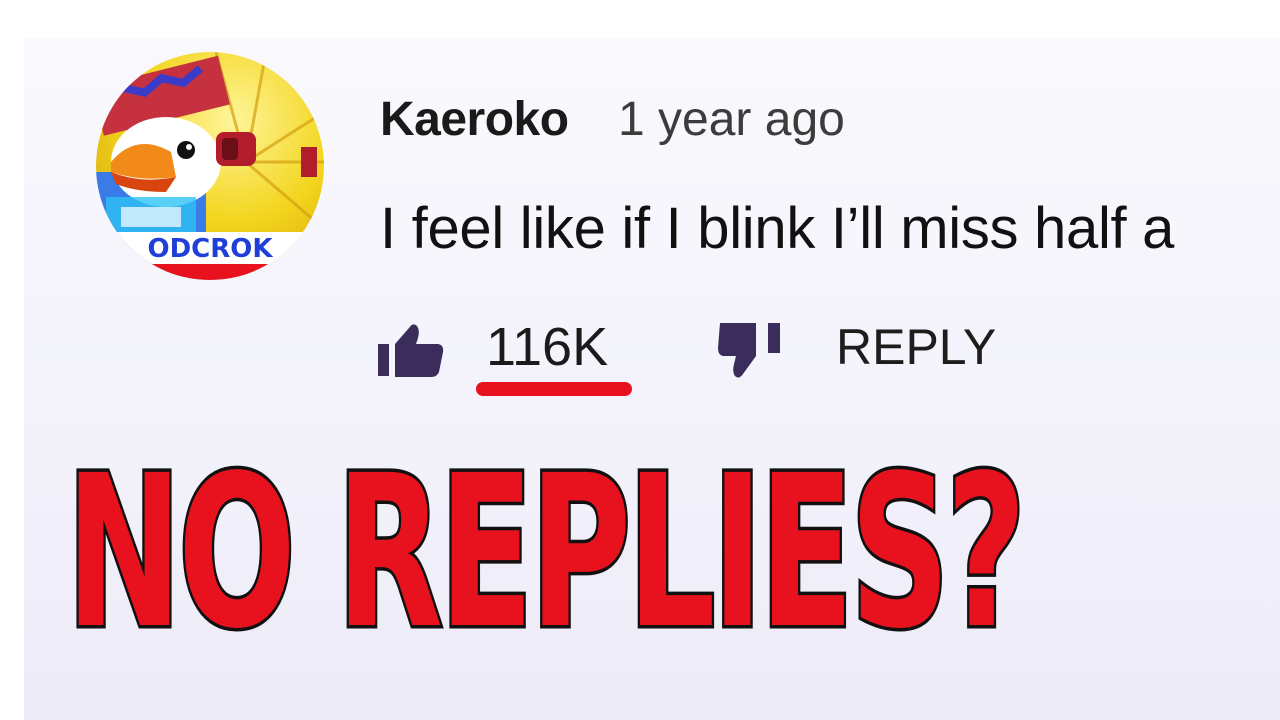 The image size is (1280, 720). I want to click on comment-text: I feel like if I blink I’ll miss half a, so click(777, 228).